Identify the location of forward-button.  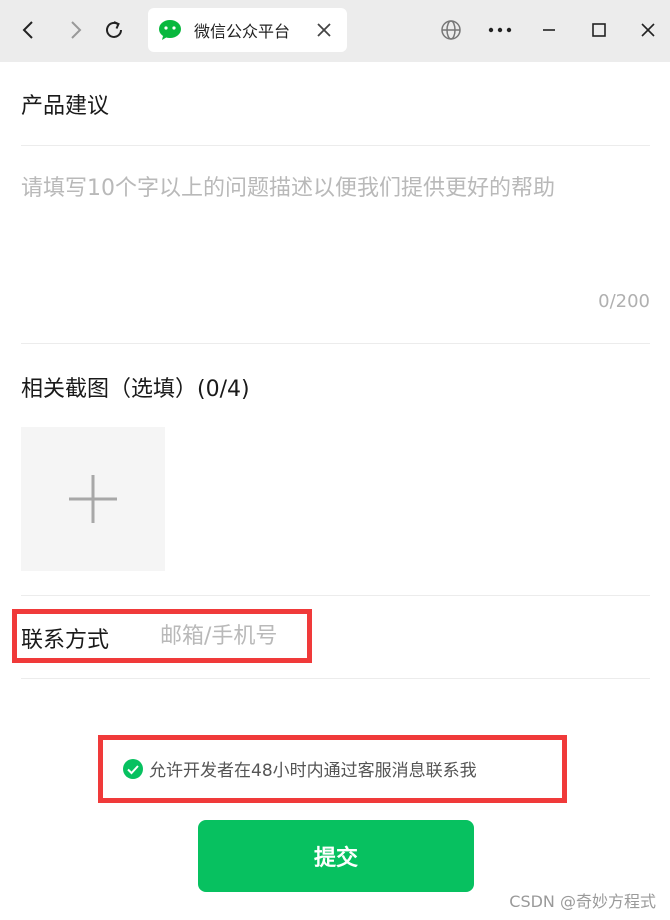
(76, 30).